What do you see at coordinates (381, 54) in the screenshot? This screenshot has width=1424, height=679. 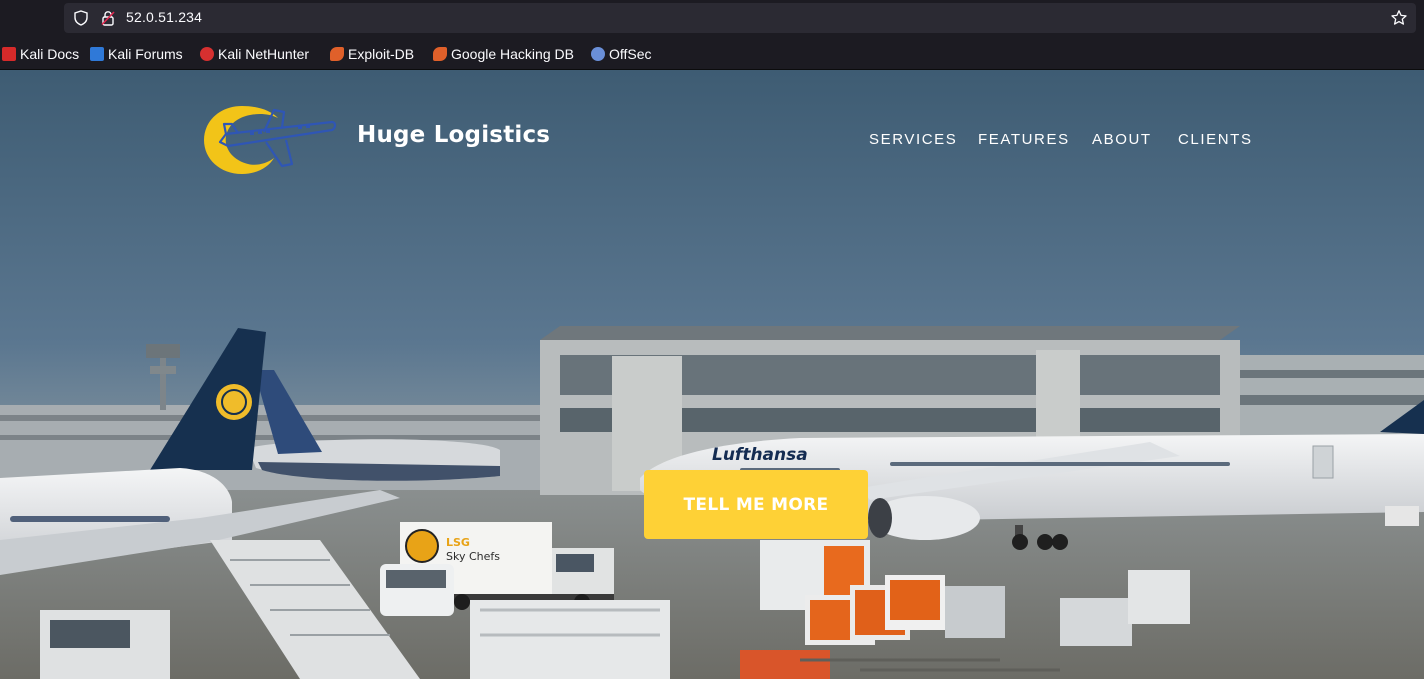 I see `bookmark-label: Exploit-DB` at bounding box center [381, 54].